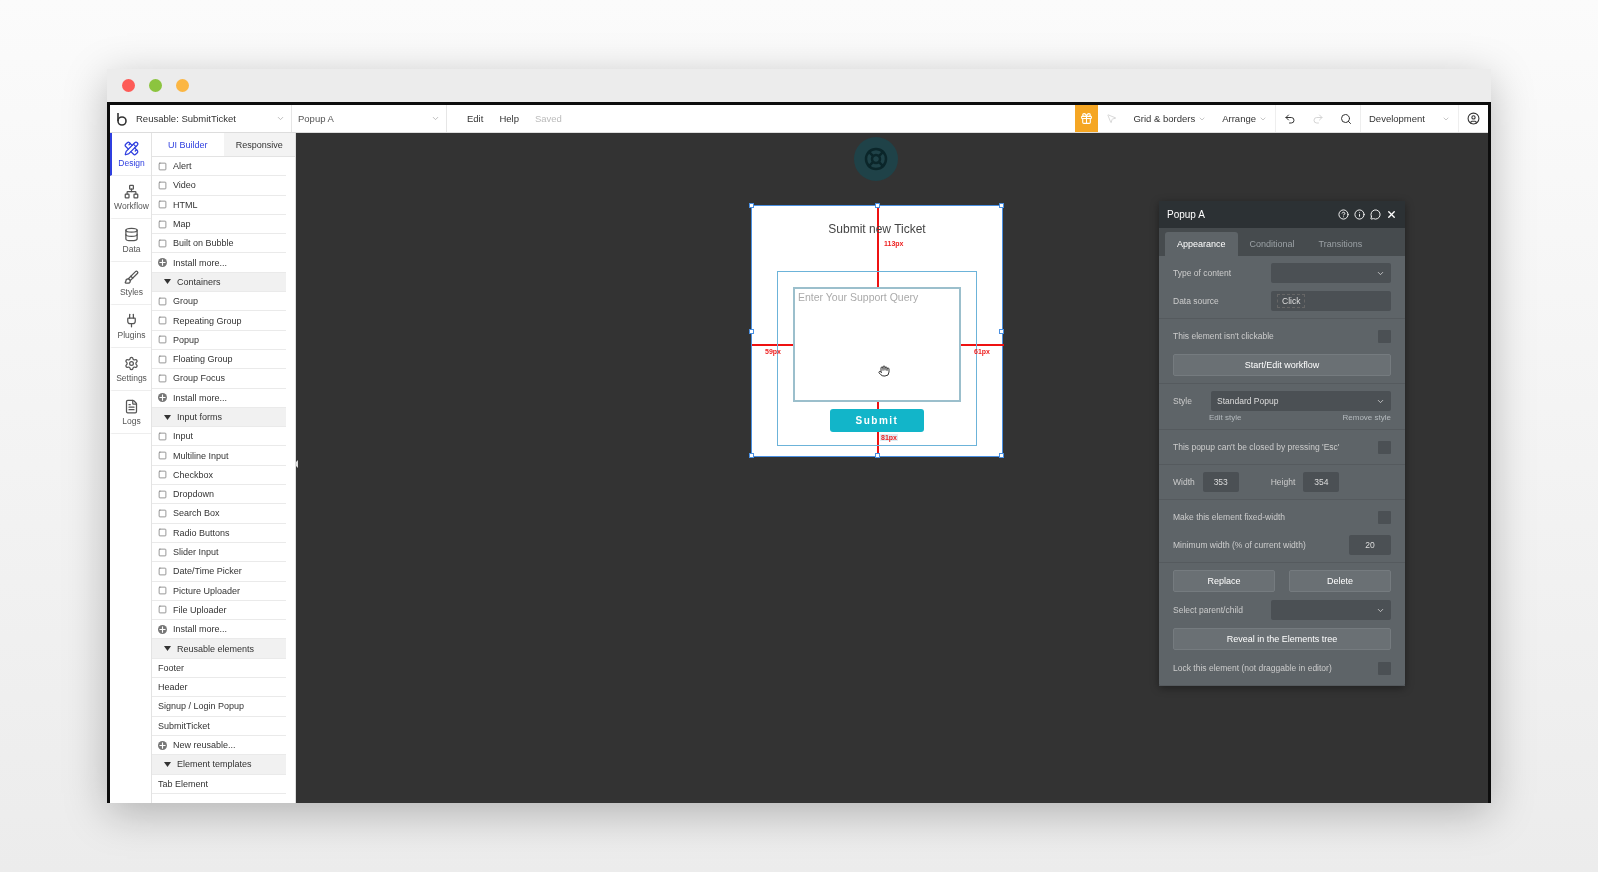  I want to click on element-dropdown: Popup A, so click(369, 118).